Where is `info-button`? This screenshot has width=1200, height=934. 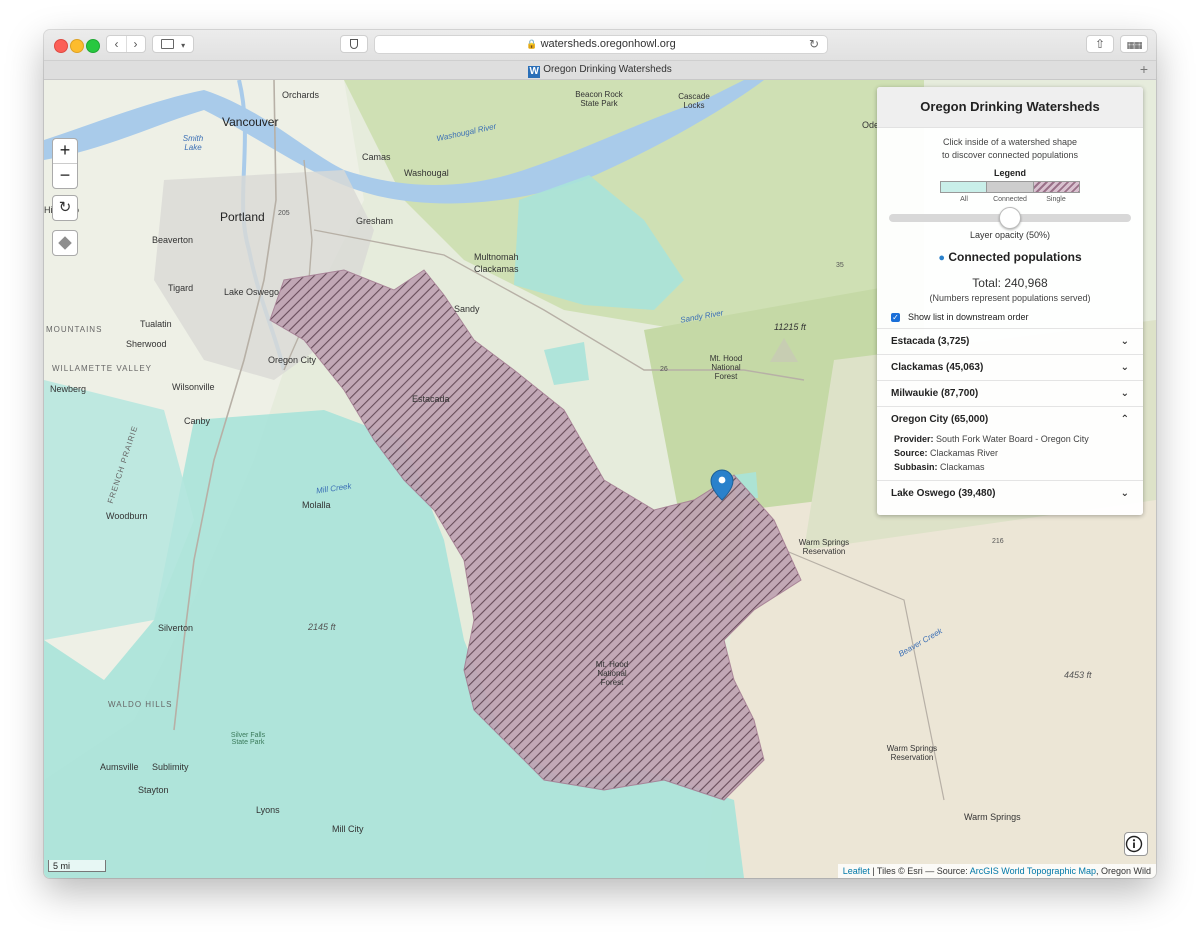
info-button is located at coordinates (1136, 844).